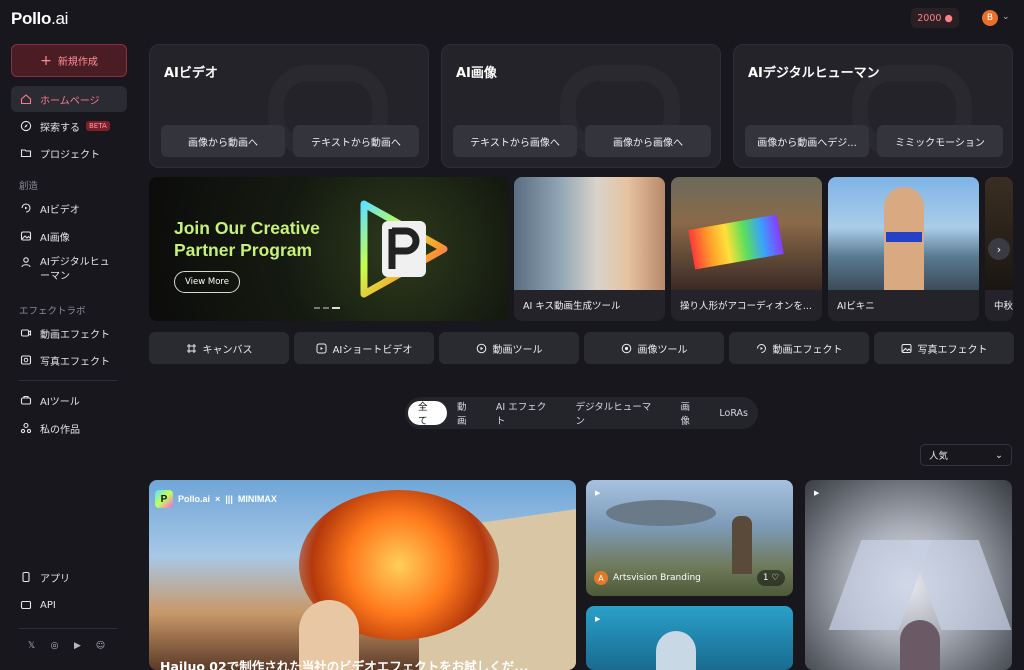 This screenshot has height=670, width=1024. Describe the element at coordinates (289, 106) in the screenshot. I see `tool-card-ai-video: AIビデオ 画像から動画へ テキストから動画へ` at that location.